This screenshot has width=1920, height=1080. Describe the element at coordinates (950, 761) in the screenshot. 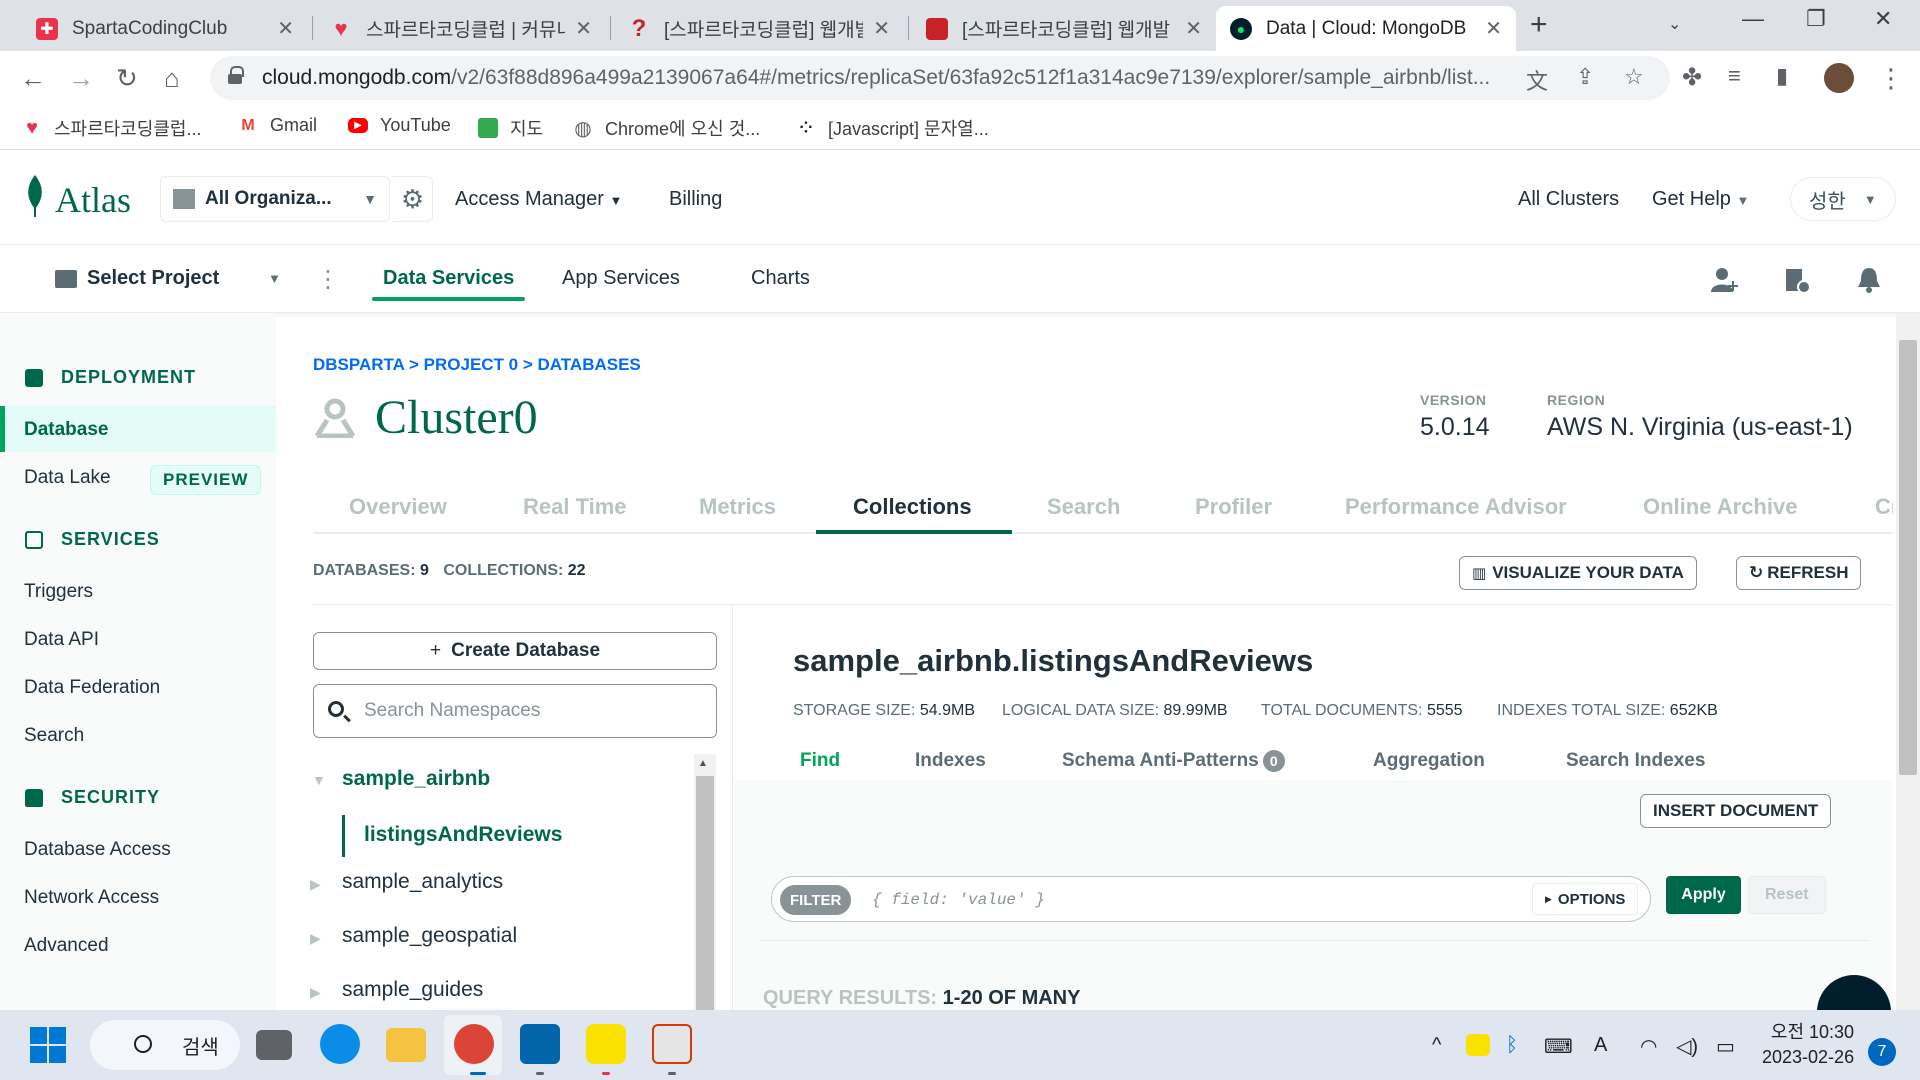

I see `tab-indexes: Indexes` at that location.